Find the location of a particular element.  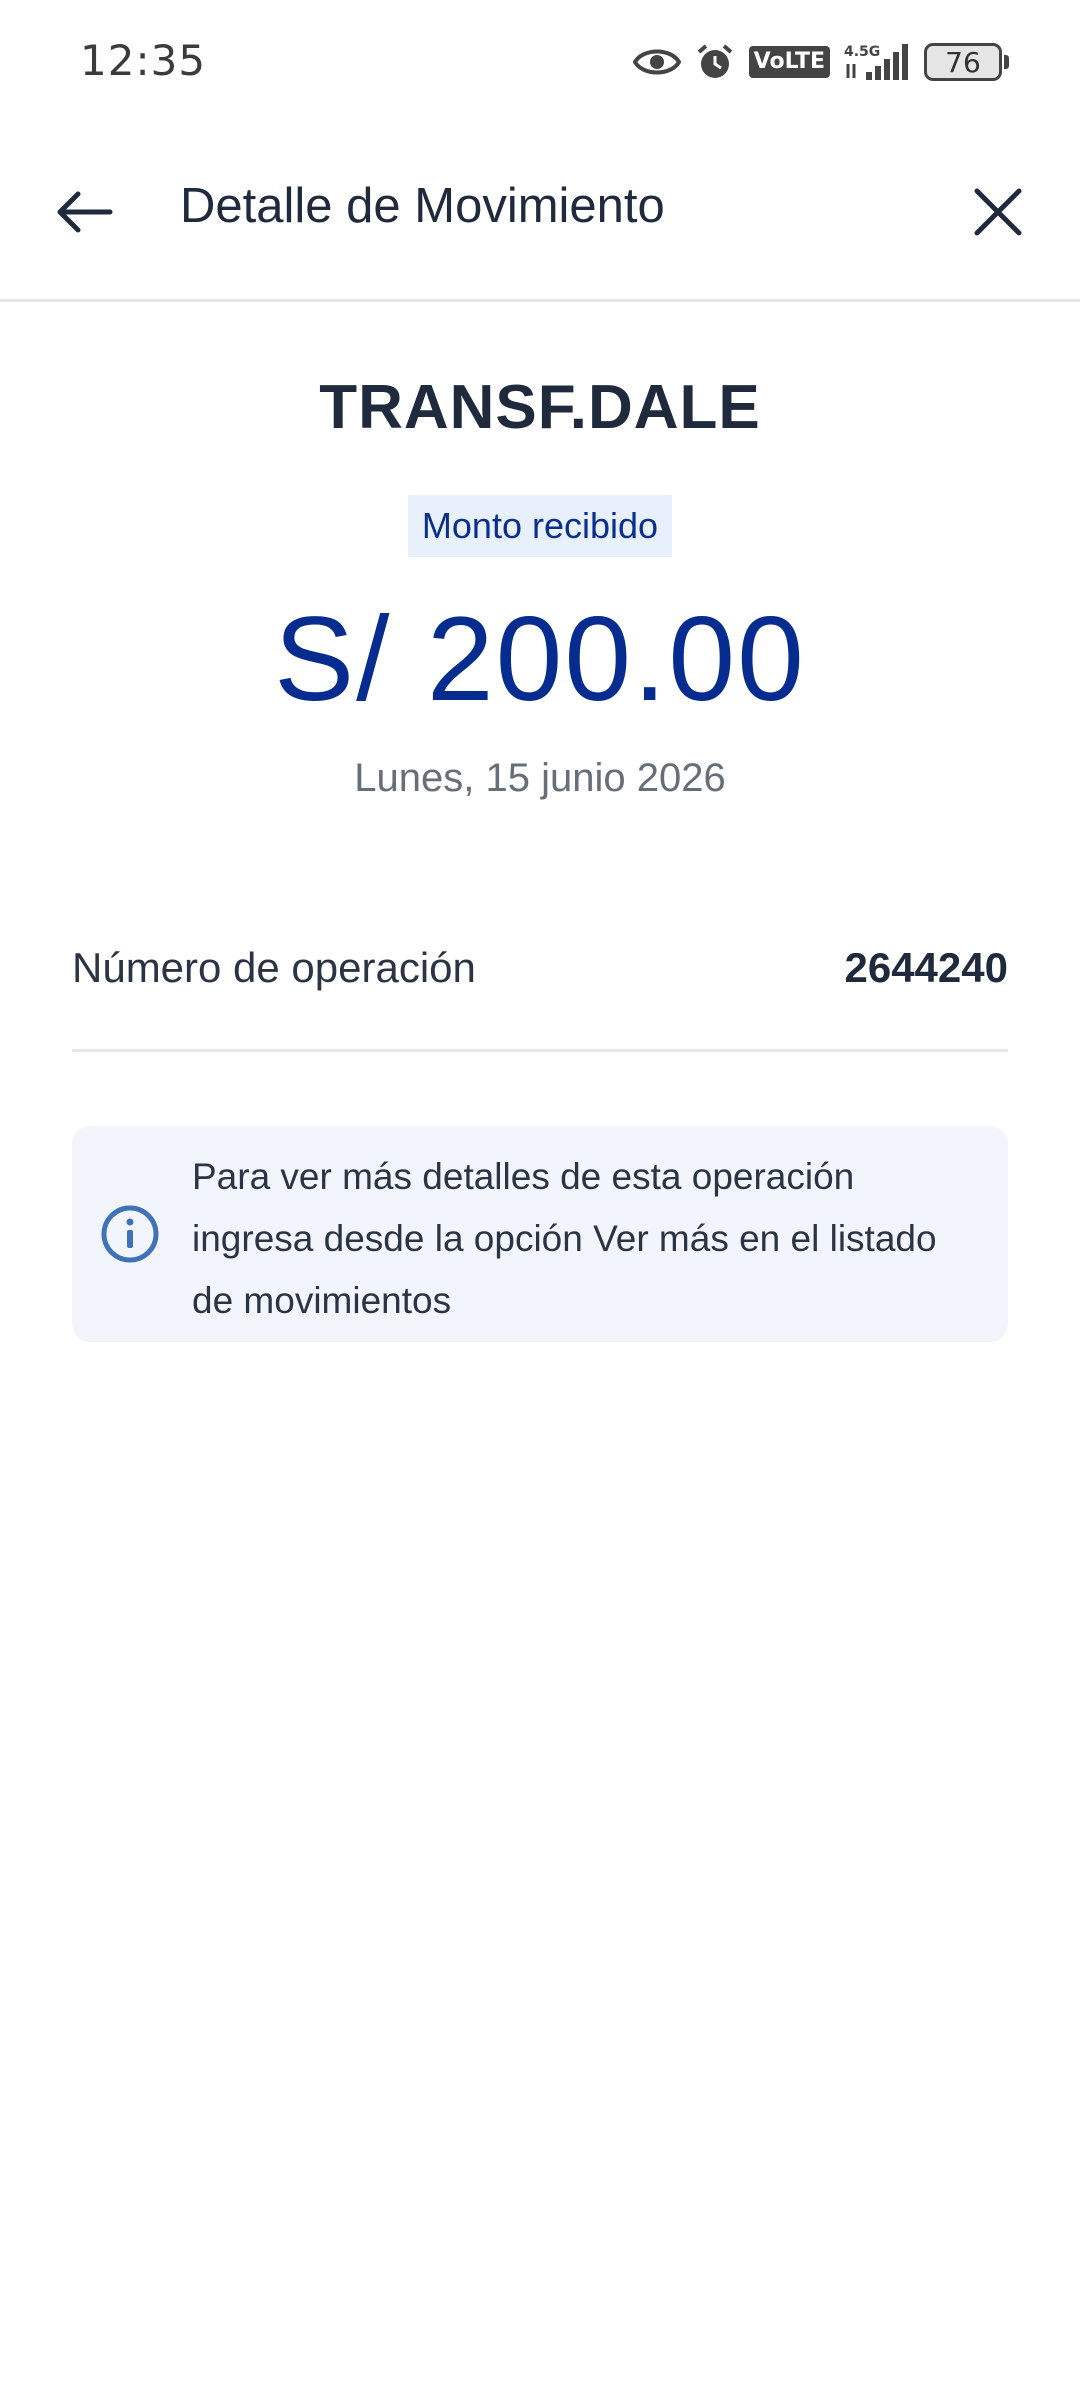

merchant-name: TRANSF.DALE is located at coordinates (540, 407).